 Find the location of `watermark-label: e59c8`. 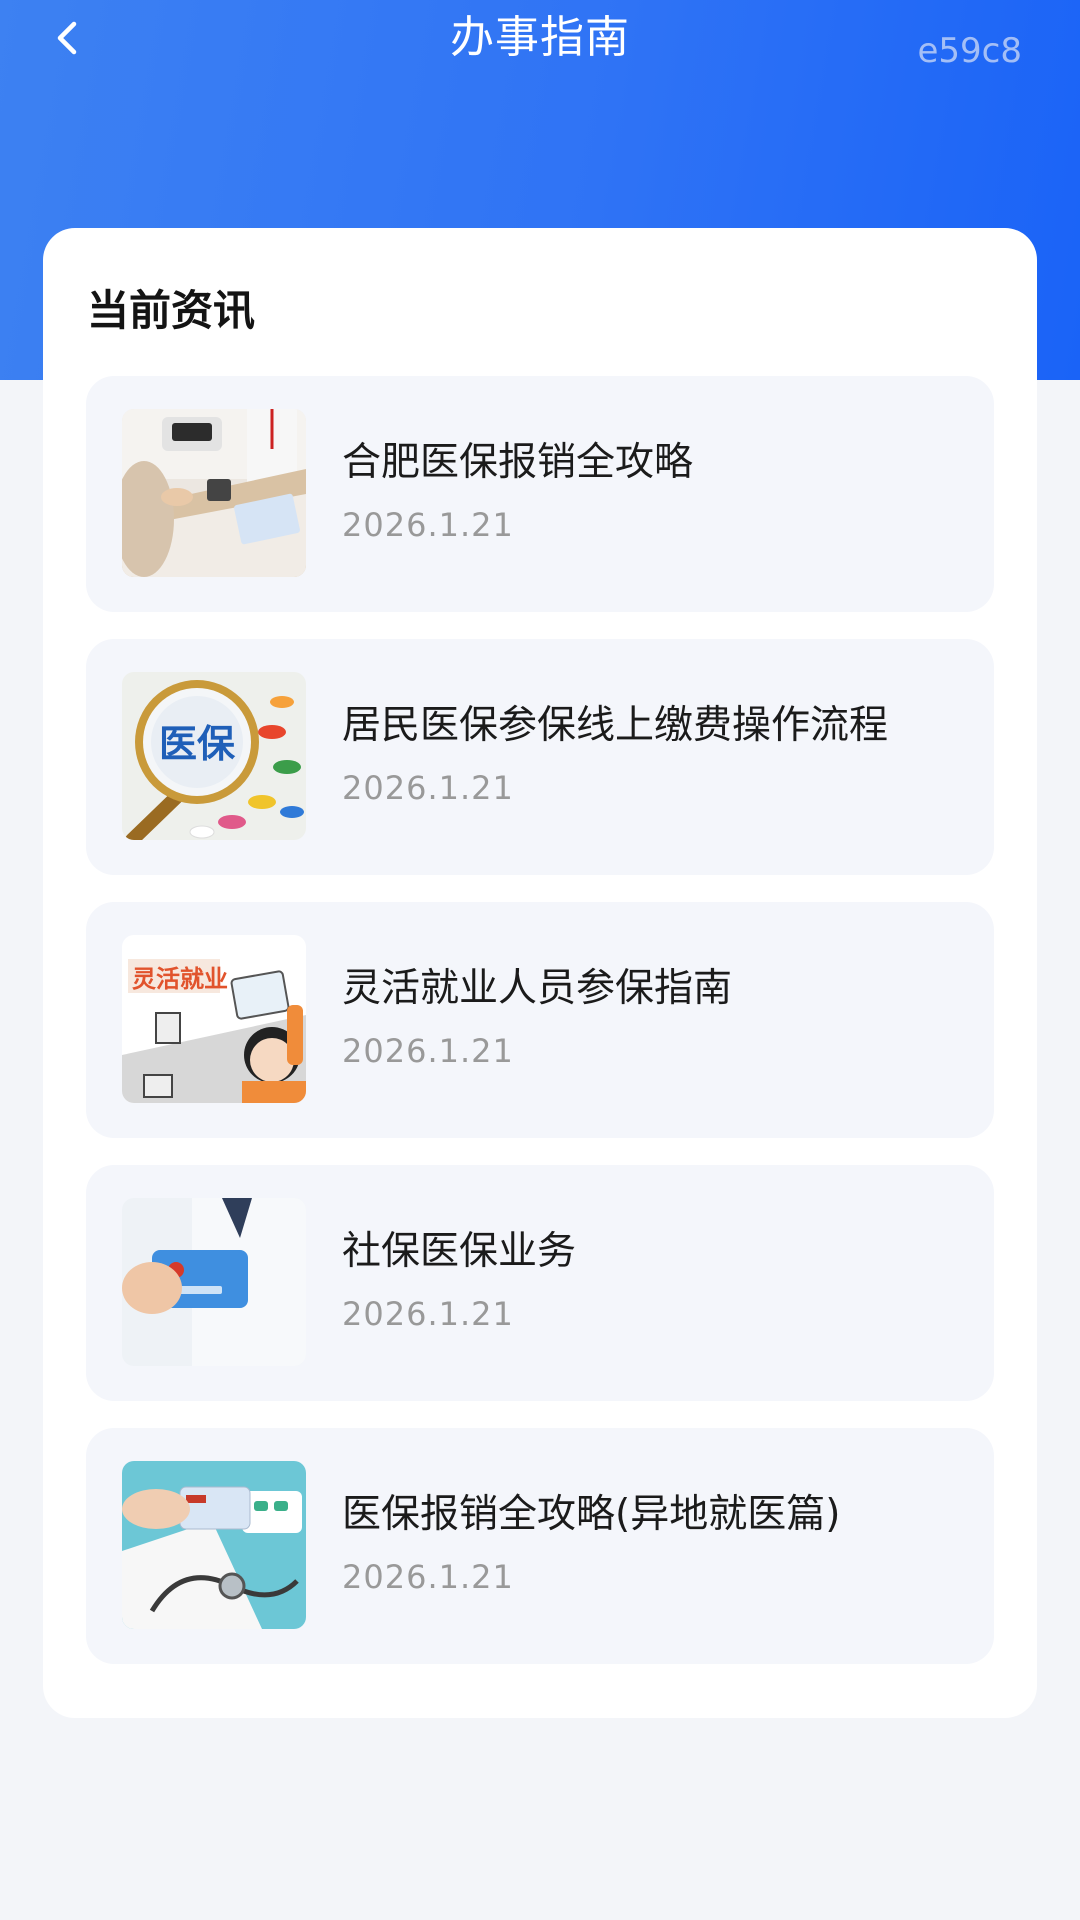

watermark-label: e59c8 is located at coordinates (969, 51).